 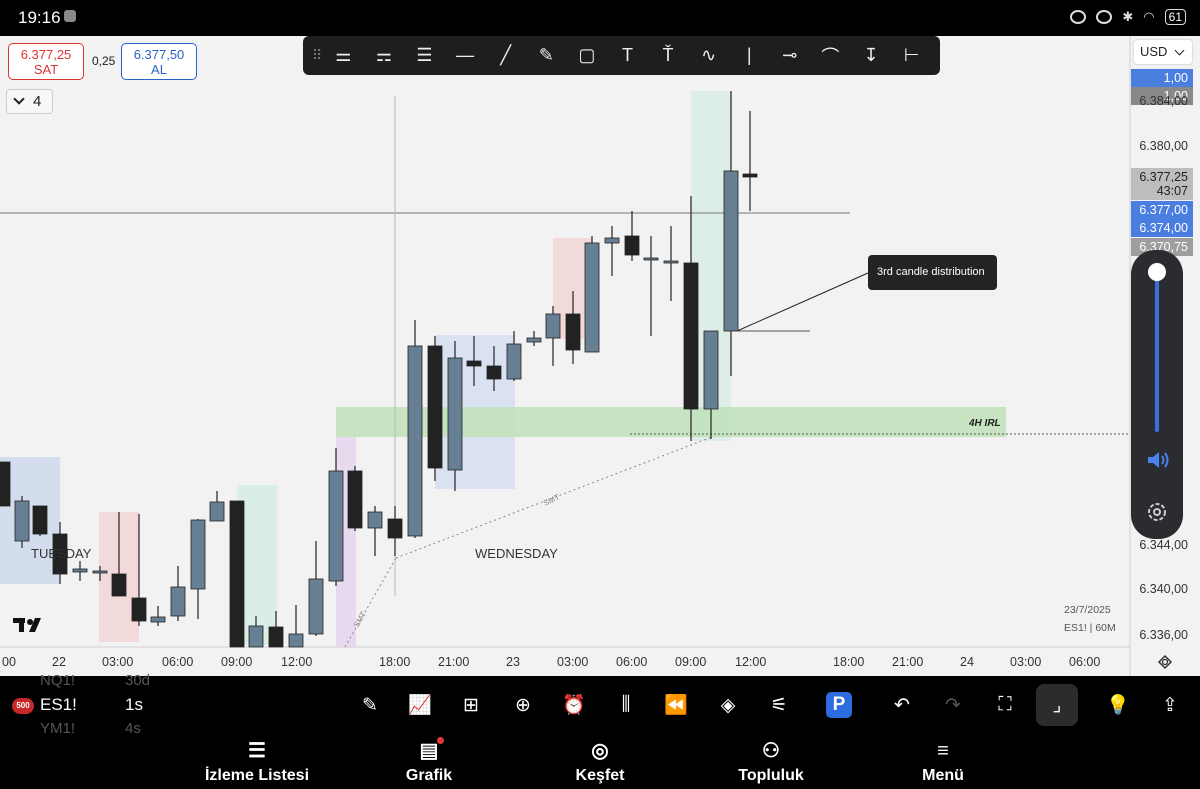 I want to click on tradingview-logo, so click(x=27, y=625).